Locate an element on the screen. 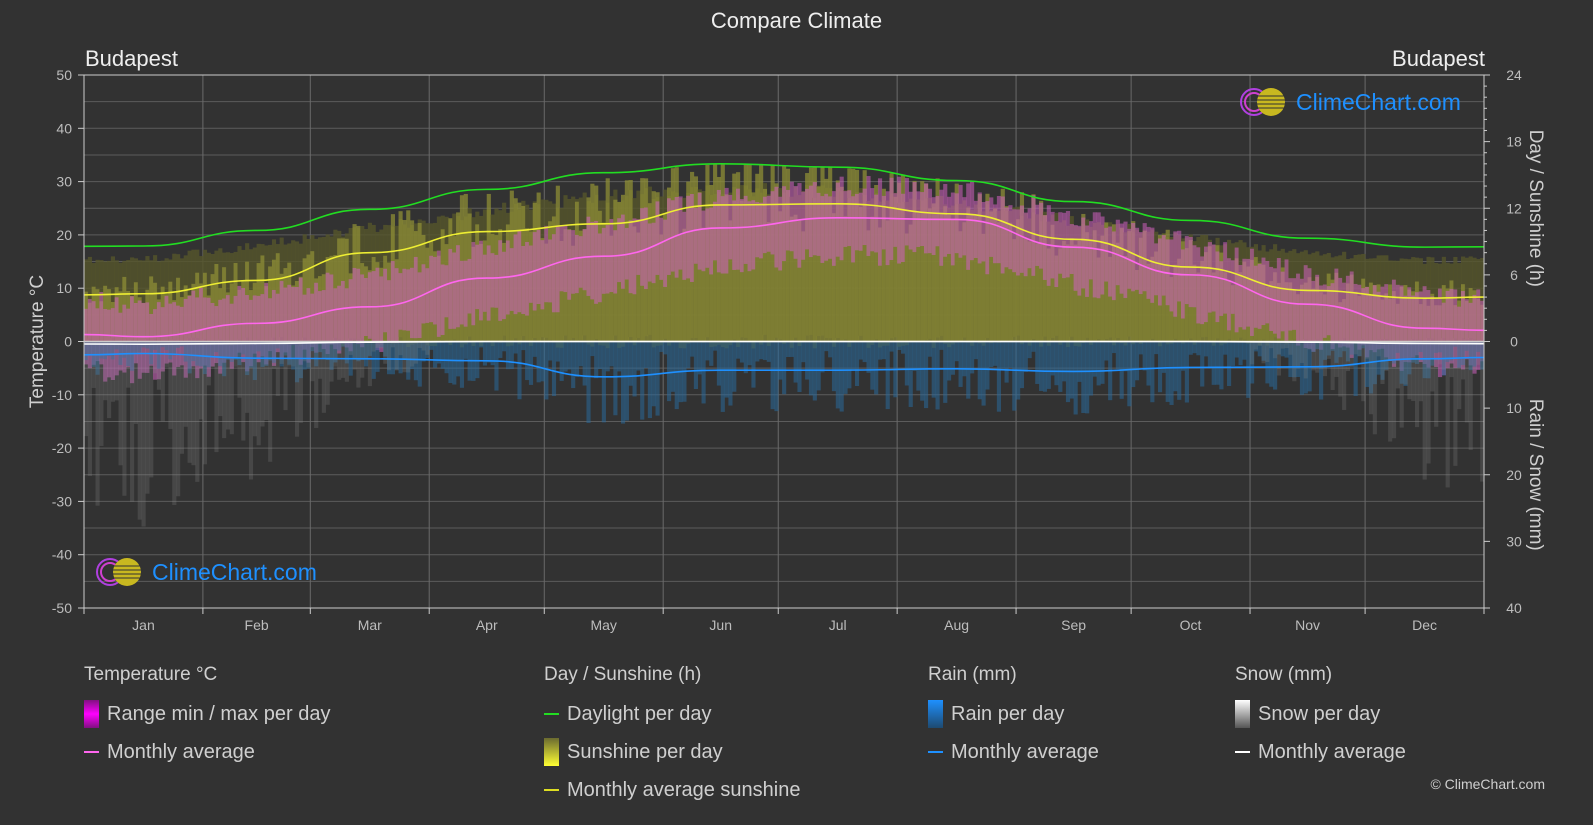 This screenshot has height=825, width=1593. month-label: May is located at coordinates (603, 625).